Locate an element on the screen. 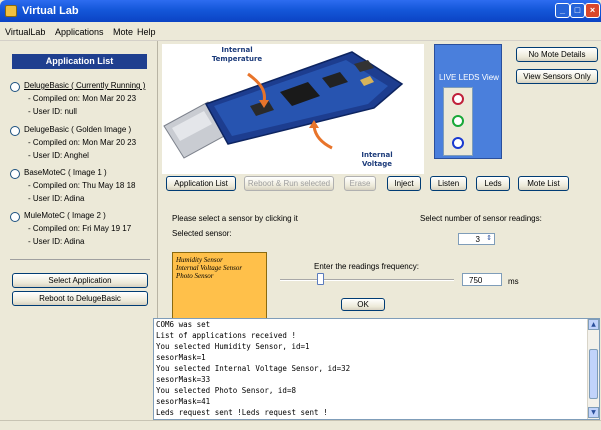 The height and width of the screenshot is (430, 601). inject-button: Inject is located at coordinates (404, 183).